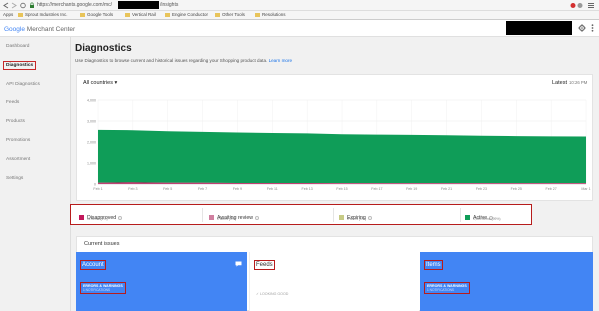 The height and width of the screenshot is (311, 599). I want to click on y-tick-label: 1,000, so click(91, 164).